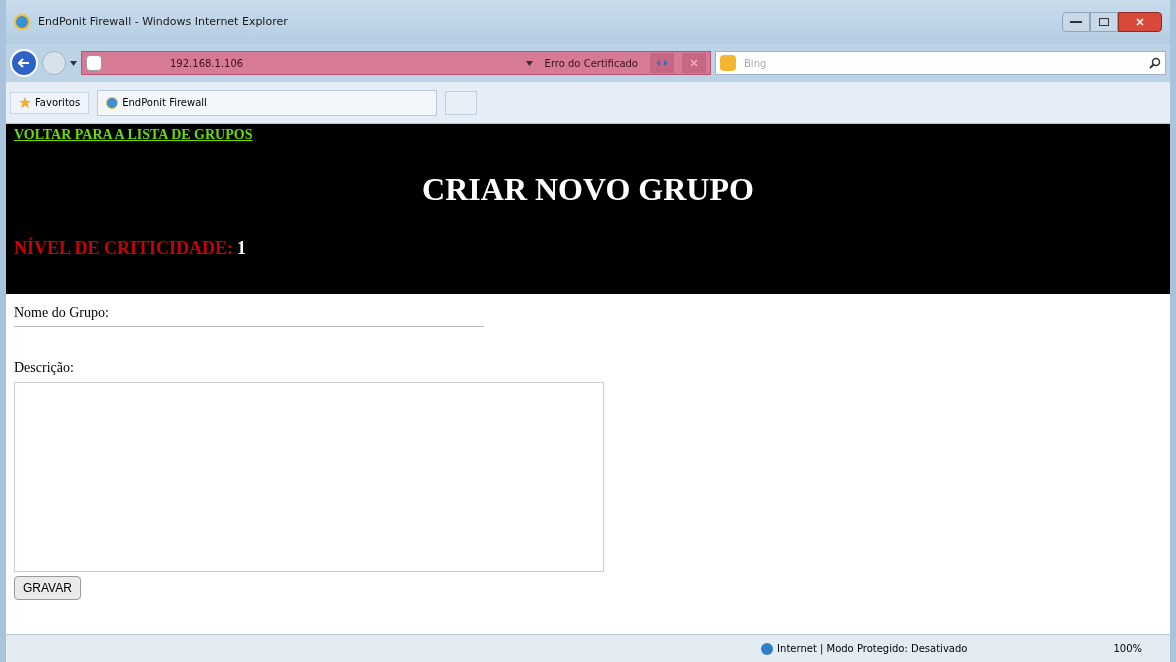 The image size is (1176, 662). What do you see at coordinates (124, 248) in the screenshot?
I see `criticality-label: NÍVEL DE CRITICIDADE:` at bounding box center [124, 248].